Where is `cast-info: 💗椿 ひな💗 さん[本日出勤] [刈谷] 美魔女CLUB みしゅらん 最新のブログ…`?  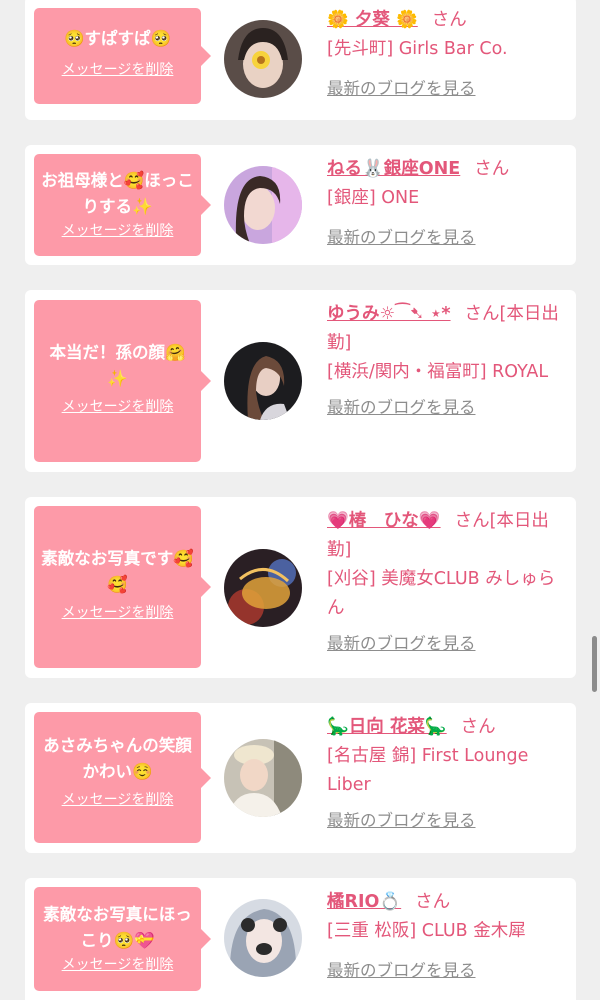 cast-info: 💗椿 ひな💗 さん[本日出勤] [刈谷] 美魔女CLUB みしゅらん 最新のブログ… is located at coordinates (445, 581).